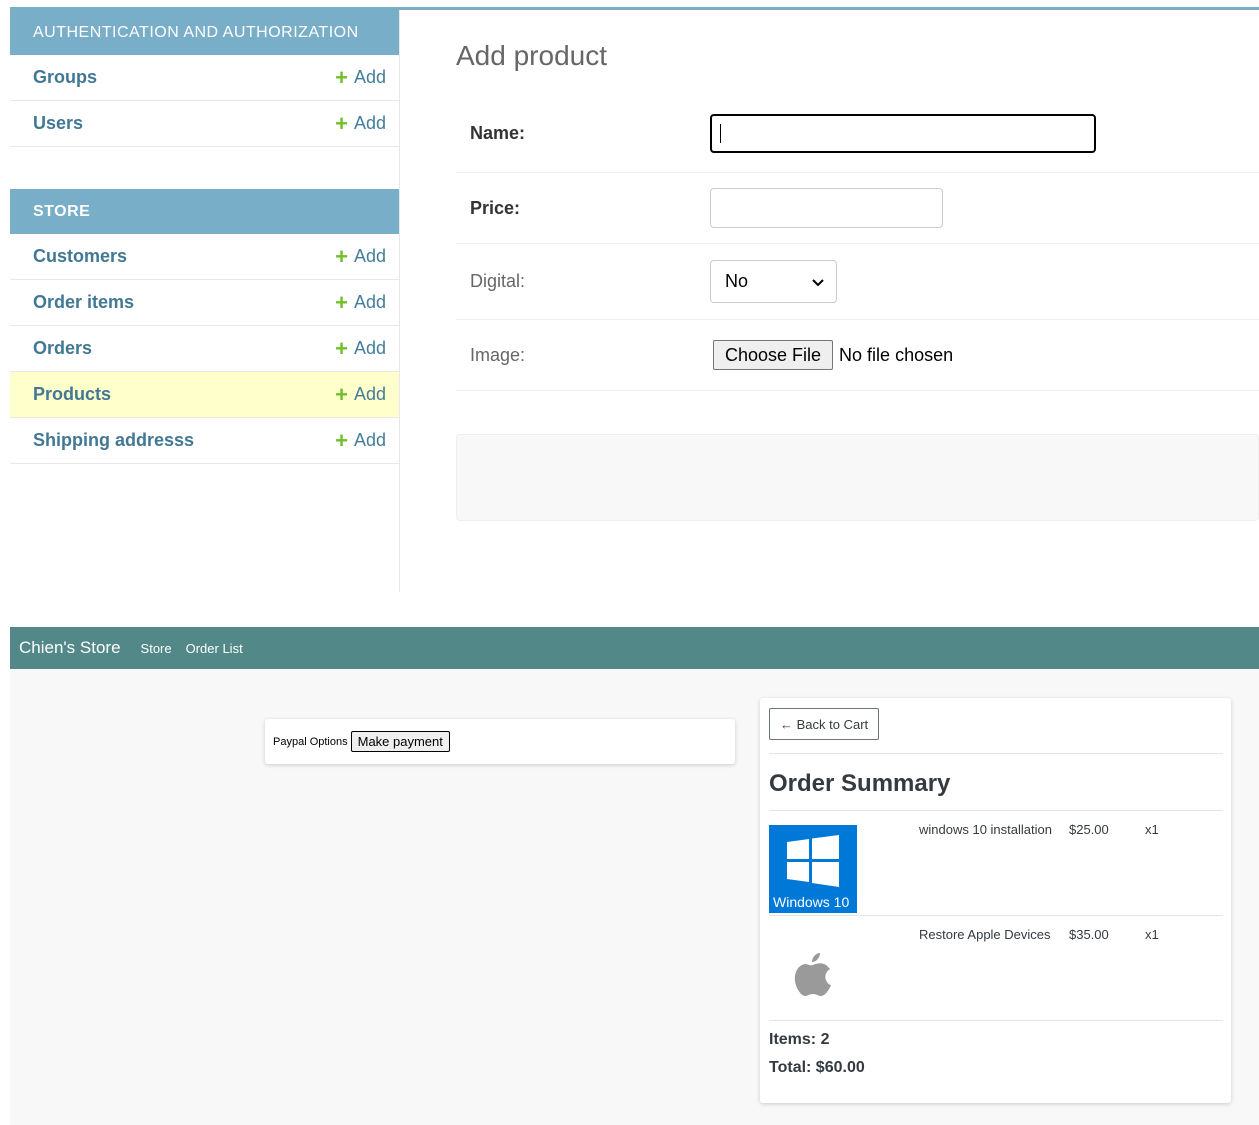 The height and width of the screenshot is (1125, 1259). I want to click on no-file-text: No file chosen, so click(896, 354).